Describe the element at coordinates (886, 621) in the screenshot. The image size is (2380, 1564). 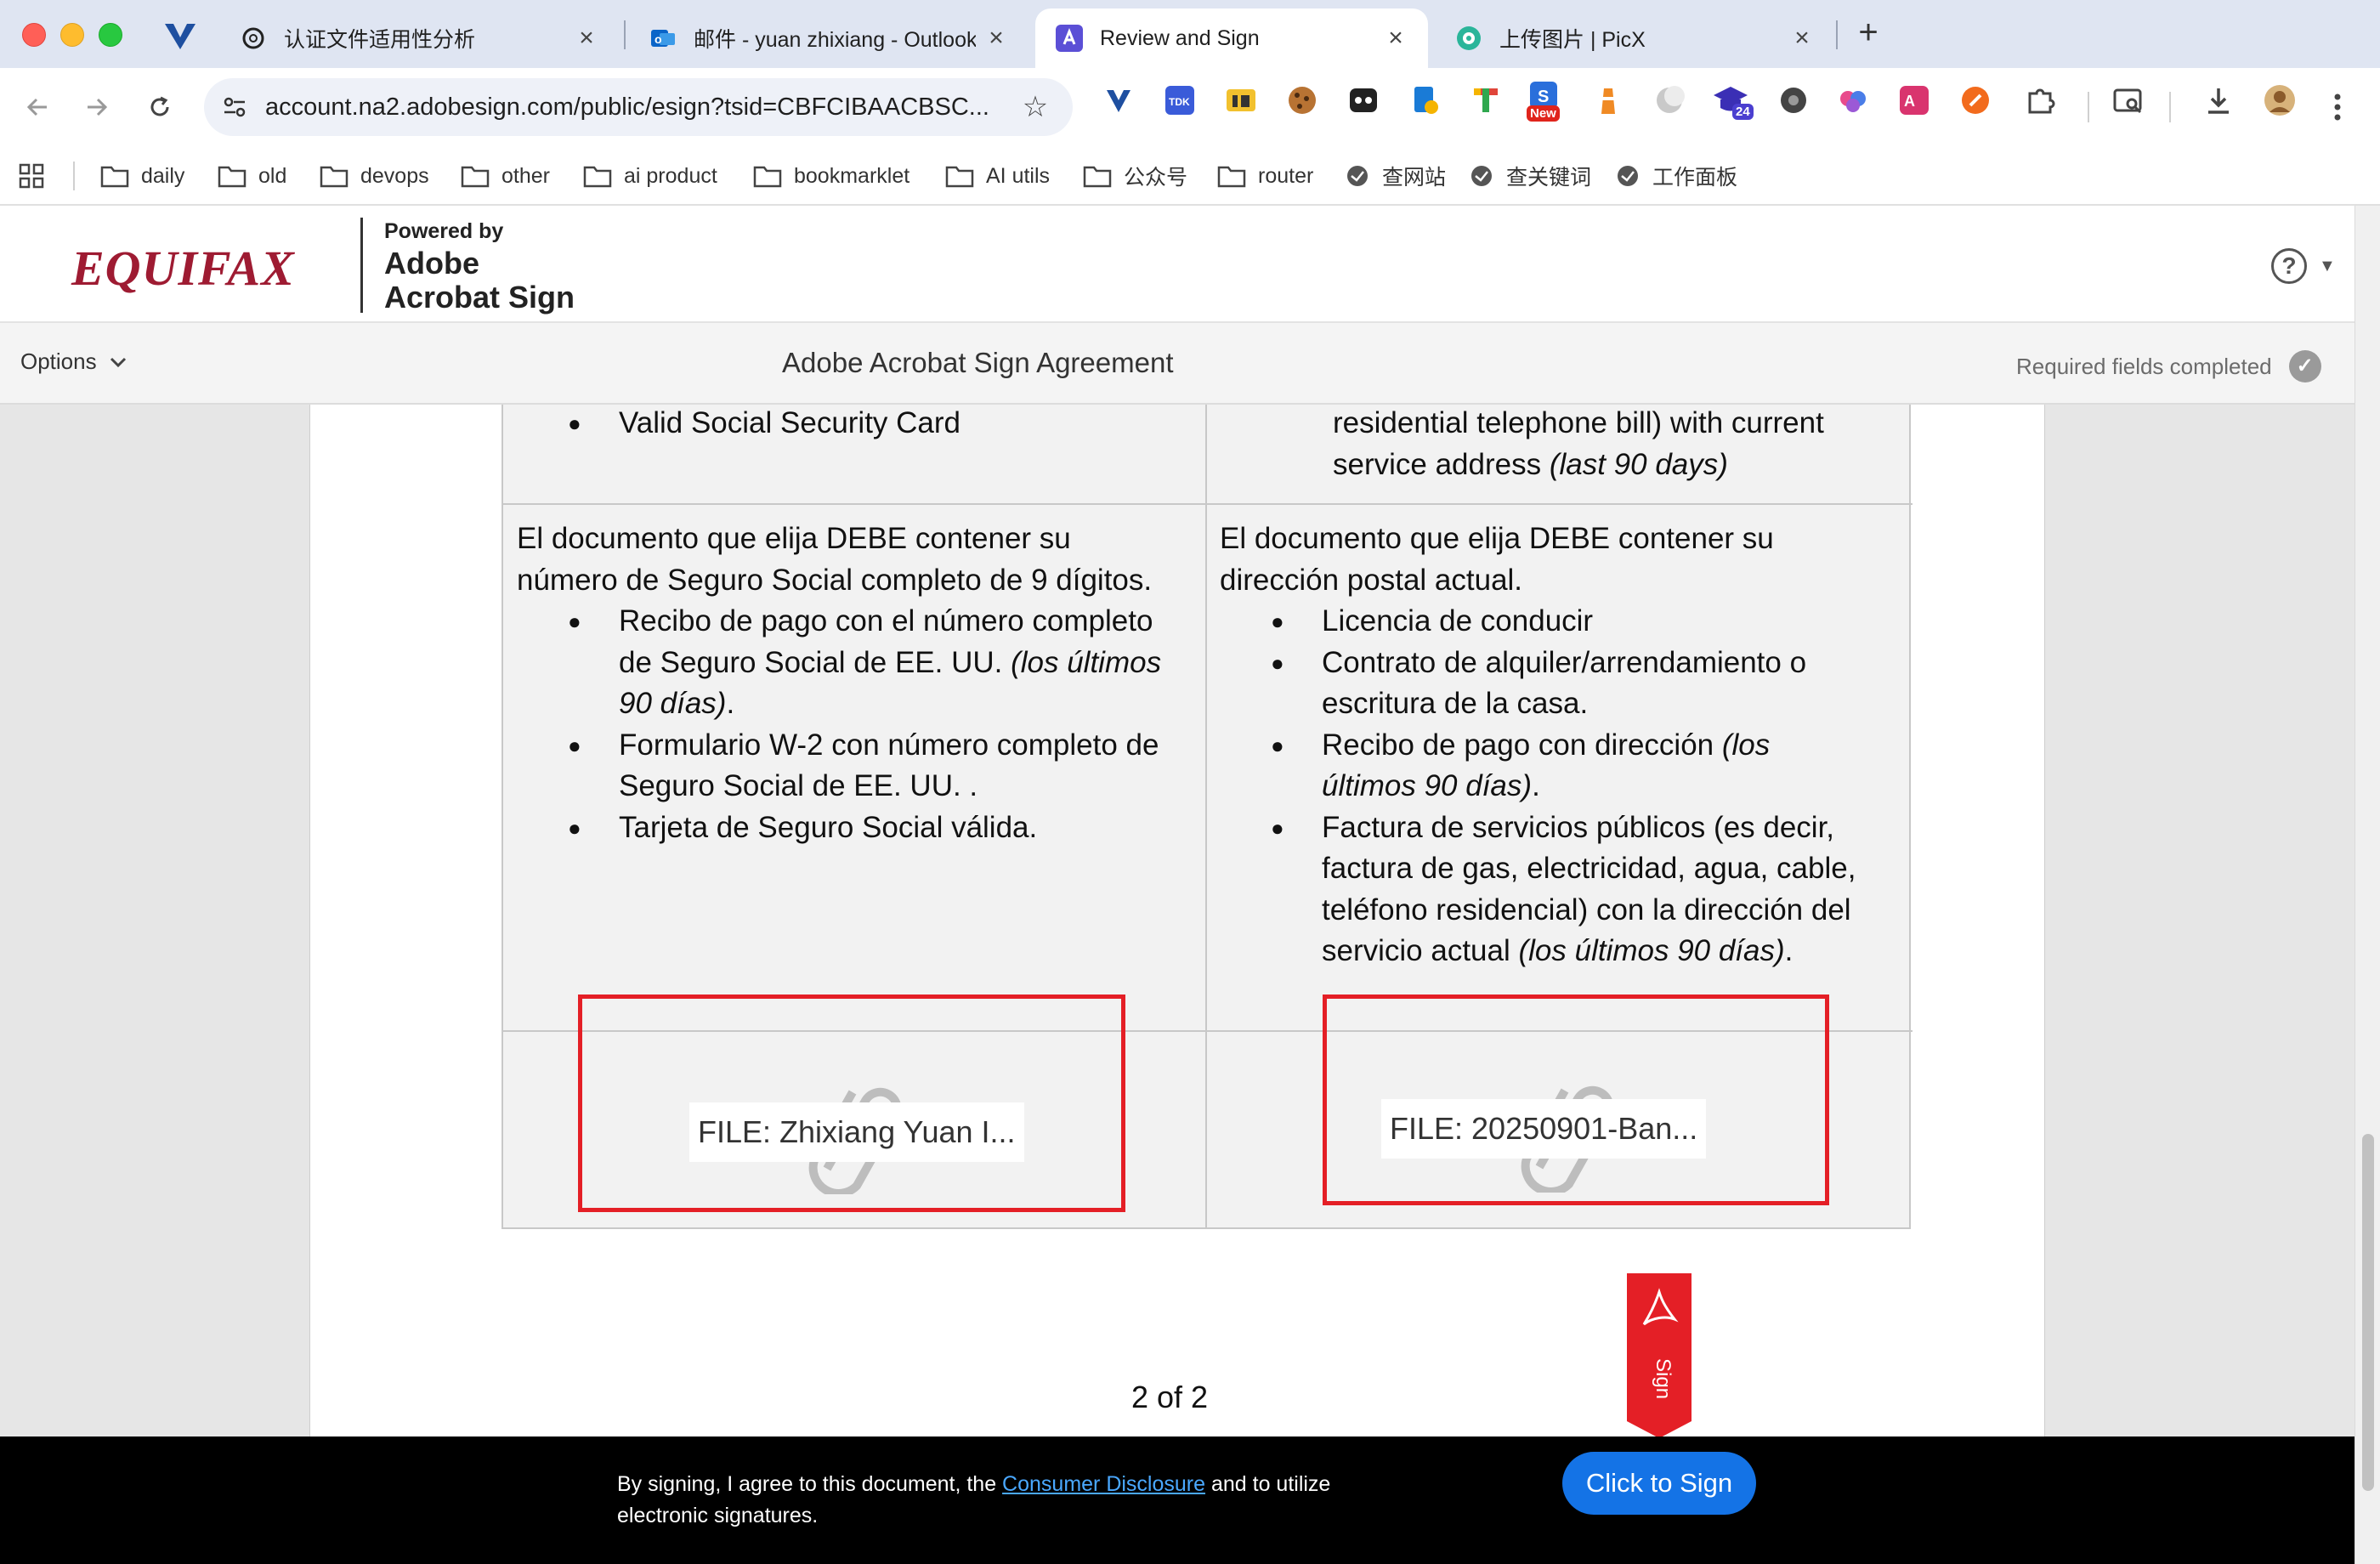
I see `text-line: Recibo de pago con el número completo` at that location.